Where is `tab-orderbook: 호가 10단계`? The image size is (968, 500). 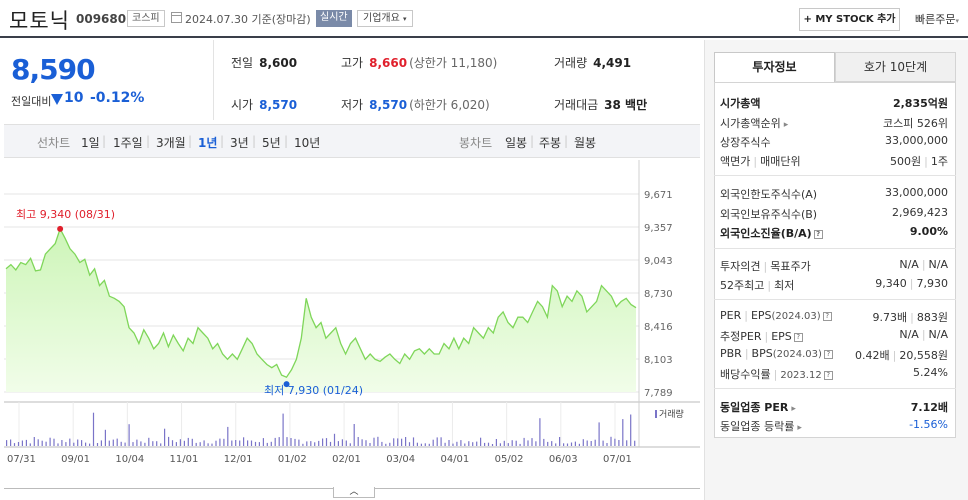
tab-orderbook: 호가 10단계 is located at coordinates (895, 67).